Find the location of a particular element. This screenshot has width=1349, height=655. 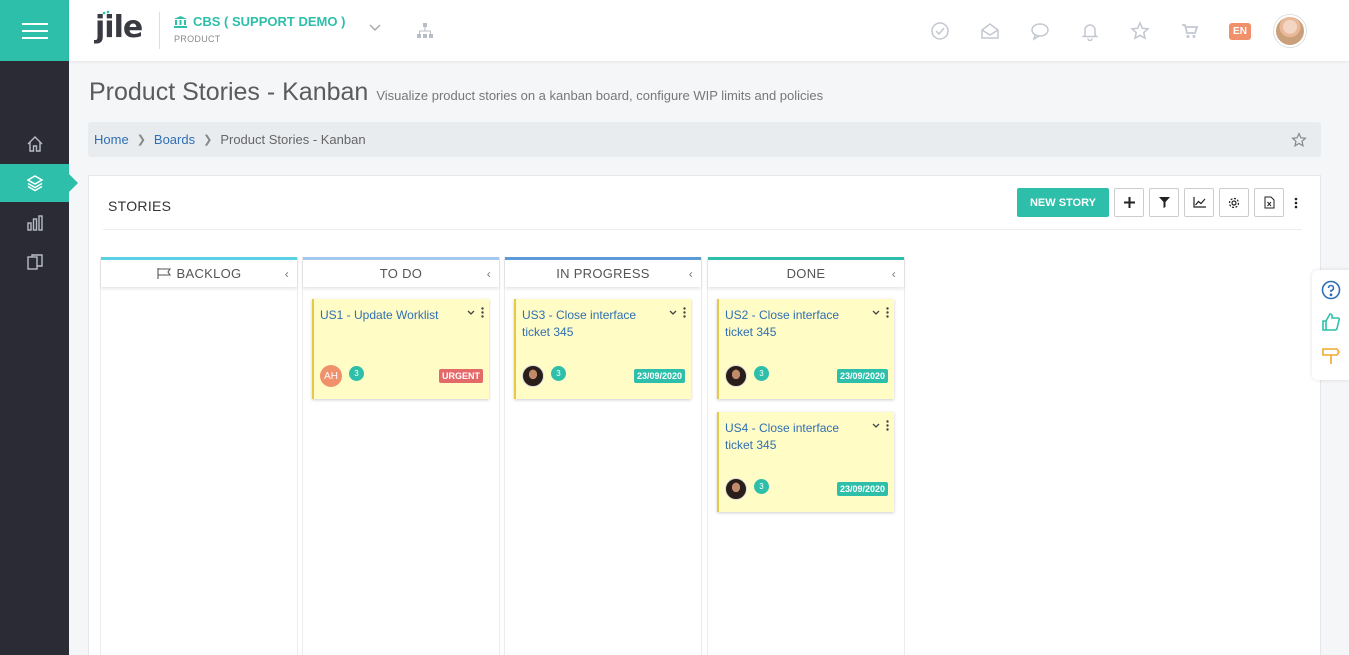

sidebar-item-reports is located at coordinates (34, 223).